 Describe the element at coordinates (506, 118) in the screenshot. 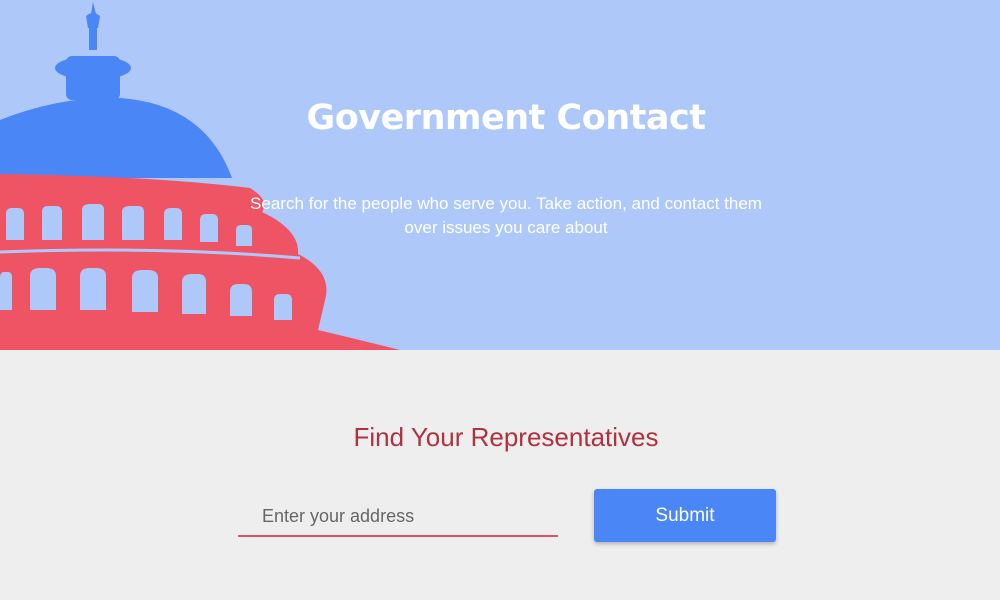

I see `page-title: Government Contact` at that location.